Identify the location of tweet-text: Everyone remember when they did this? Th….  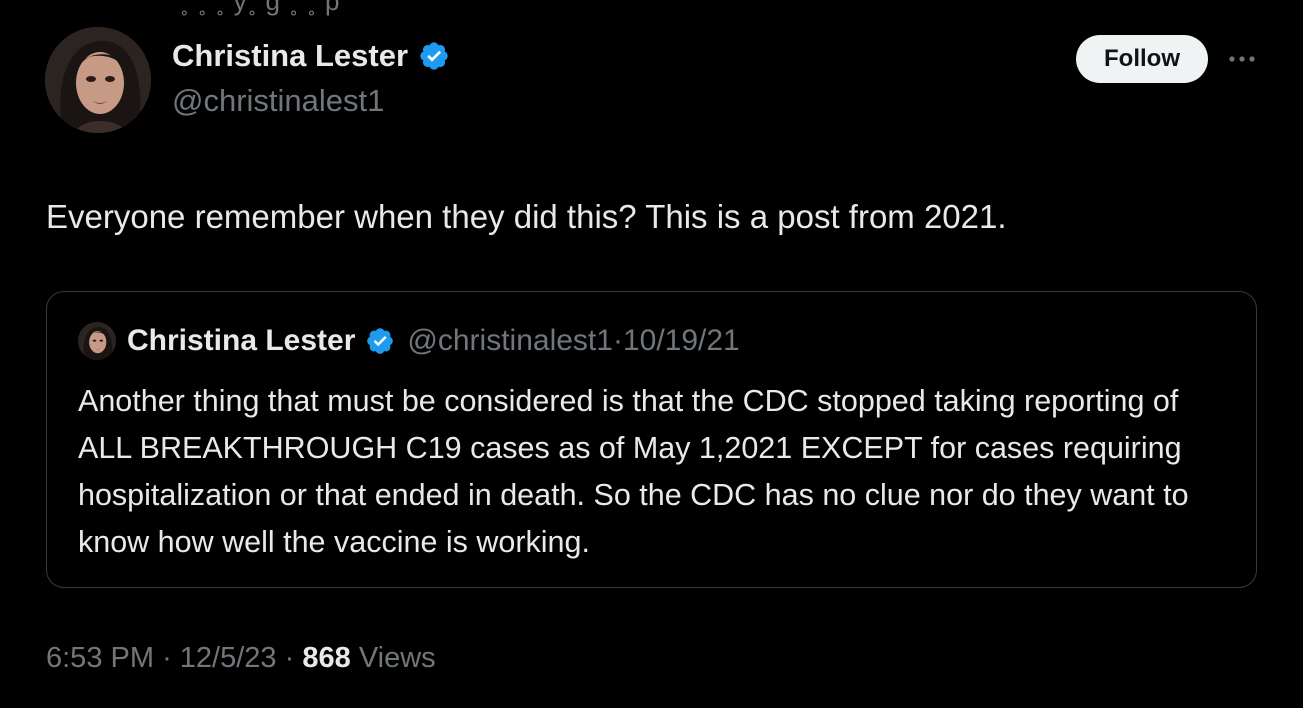
(526, 216).